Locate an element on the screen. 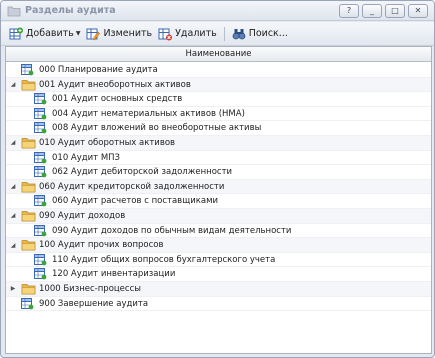 The width and height of the screenshot is (435, 358). delete-button: Удалить is located at coordinates (187, 34).